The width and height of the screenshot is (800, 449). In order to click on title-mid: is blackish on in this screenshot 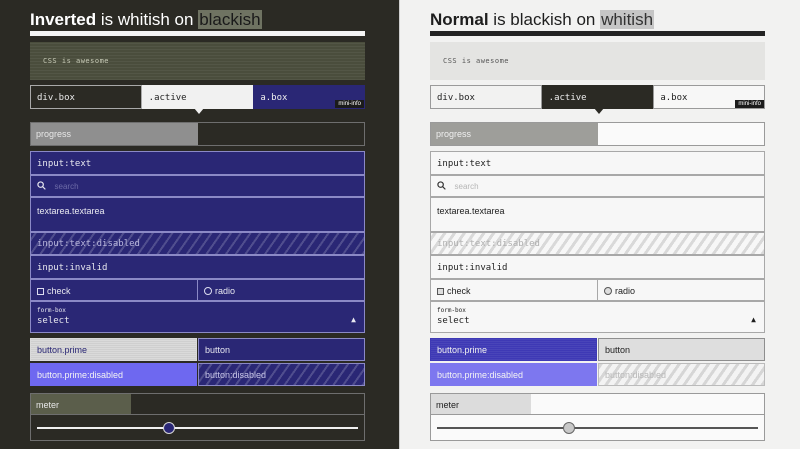, I will do `click(544, 19)`.